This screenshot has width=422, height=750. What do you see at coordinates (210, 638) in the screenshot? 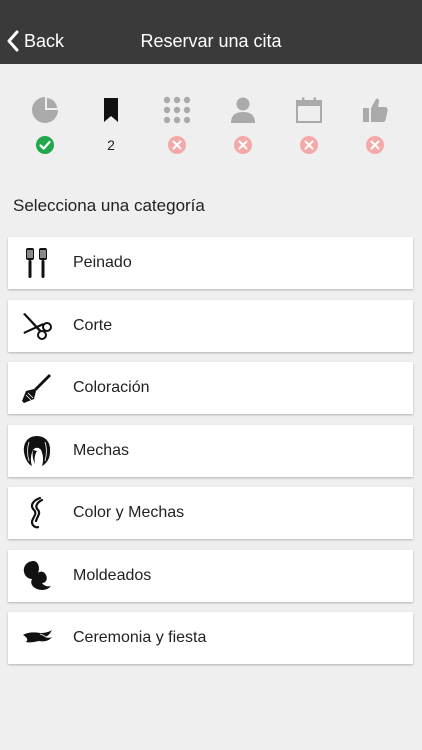
I see `category-ceremonia-y-fiesta: Ceremonia y fiesta` at bounding box center [210, 638].